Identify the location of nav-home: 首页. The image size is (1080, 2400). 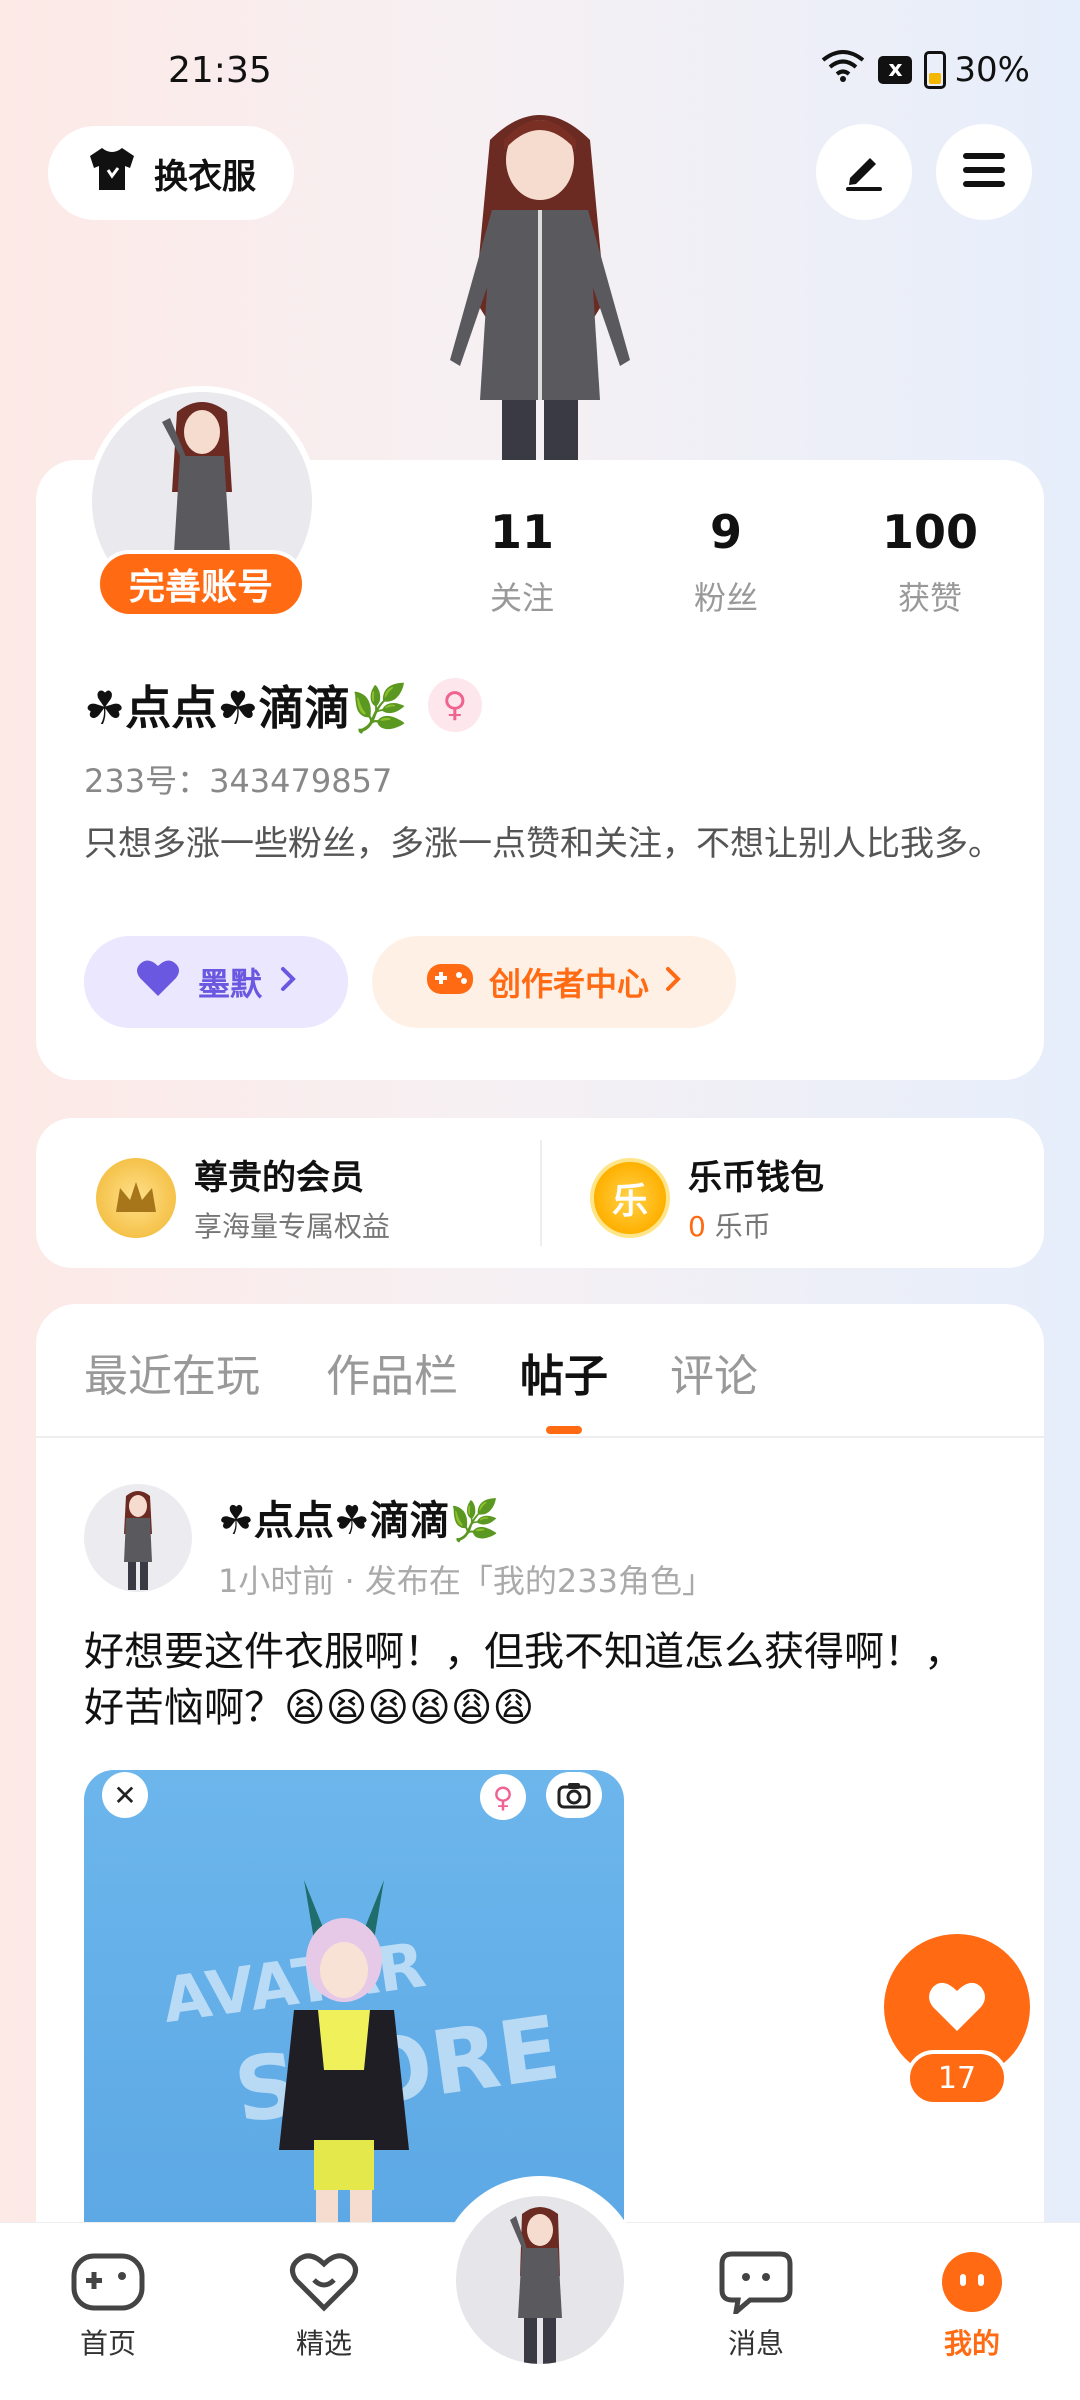
(108, 2306).